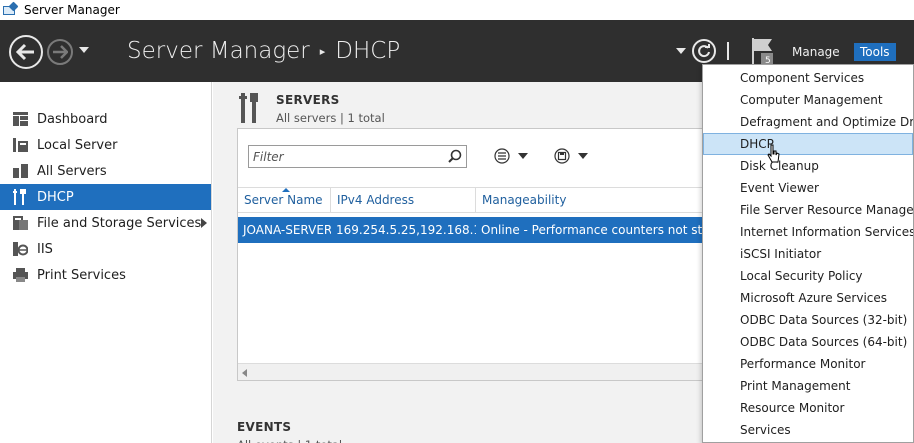  What do you see at coordinates (773, 153) in the screenshot?
I see `mouse-cursor-icon` at bounding box center [773, 153].